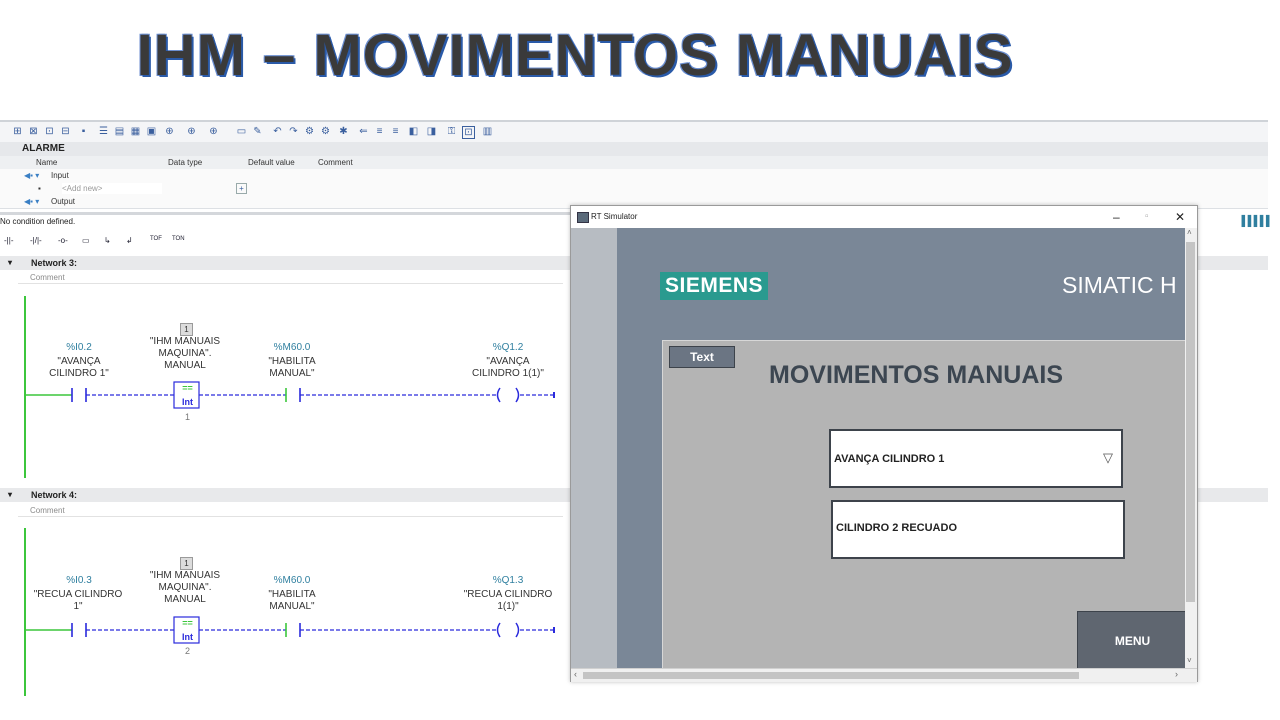 The image size is (1280, 720). Describe the element at coordinates (1108, 458) in the screenshot. I see `chevron-down-icon: ▽` at that location.